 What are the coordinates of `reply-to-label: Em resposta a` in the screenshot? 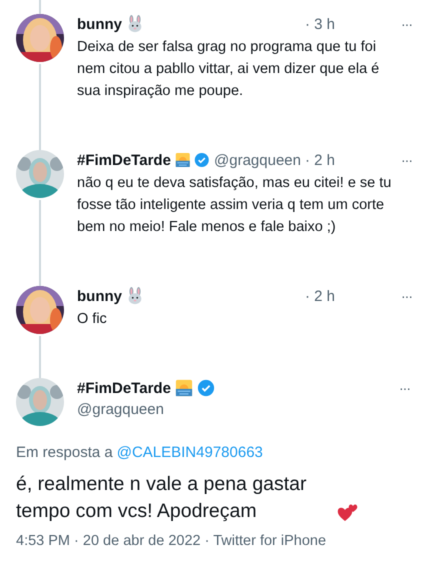 It's located at (64, 452).